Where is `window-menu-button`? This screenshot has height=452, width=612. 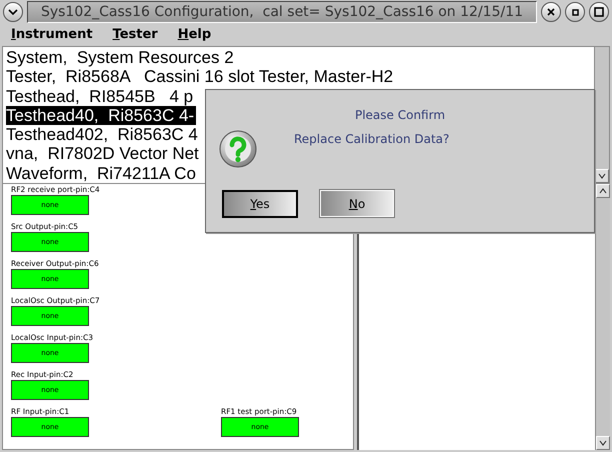
window-menu-button is located at coordinates (13, 12).